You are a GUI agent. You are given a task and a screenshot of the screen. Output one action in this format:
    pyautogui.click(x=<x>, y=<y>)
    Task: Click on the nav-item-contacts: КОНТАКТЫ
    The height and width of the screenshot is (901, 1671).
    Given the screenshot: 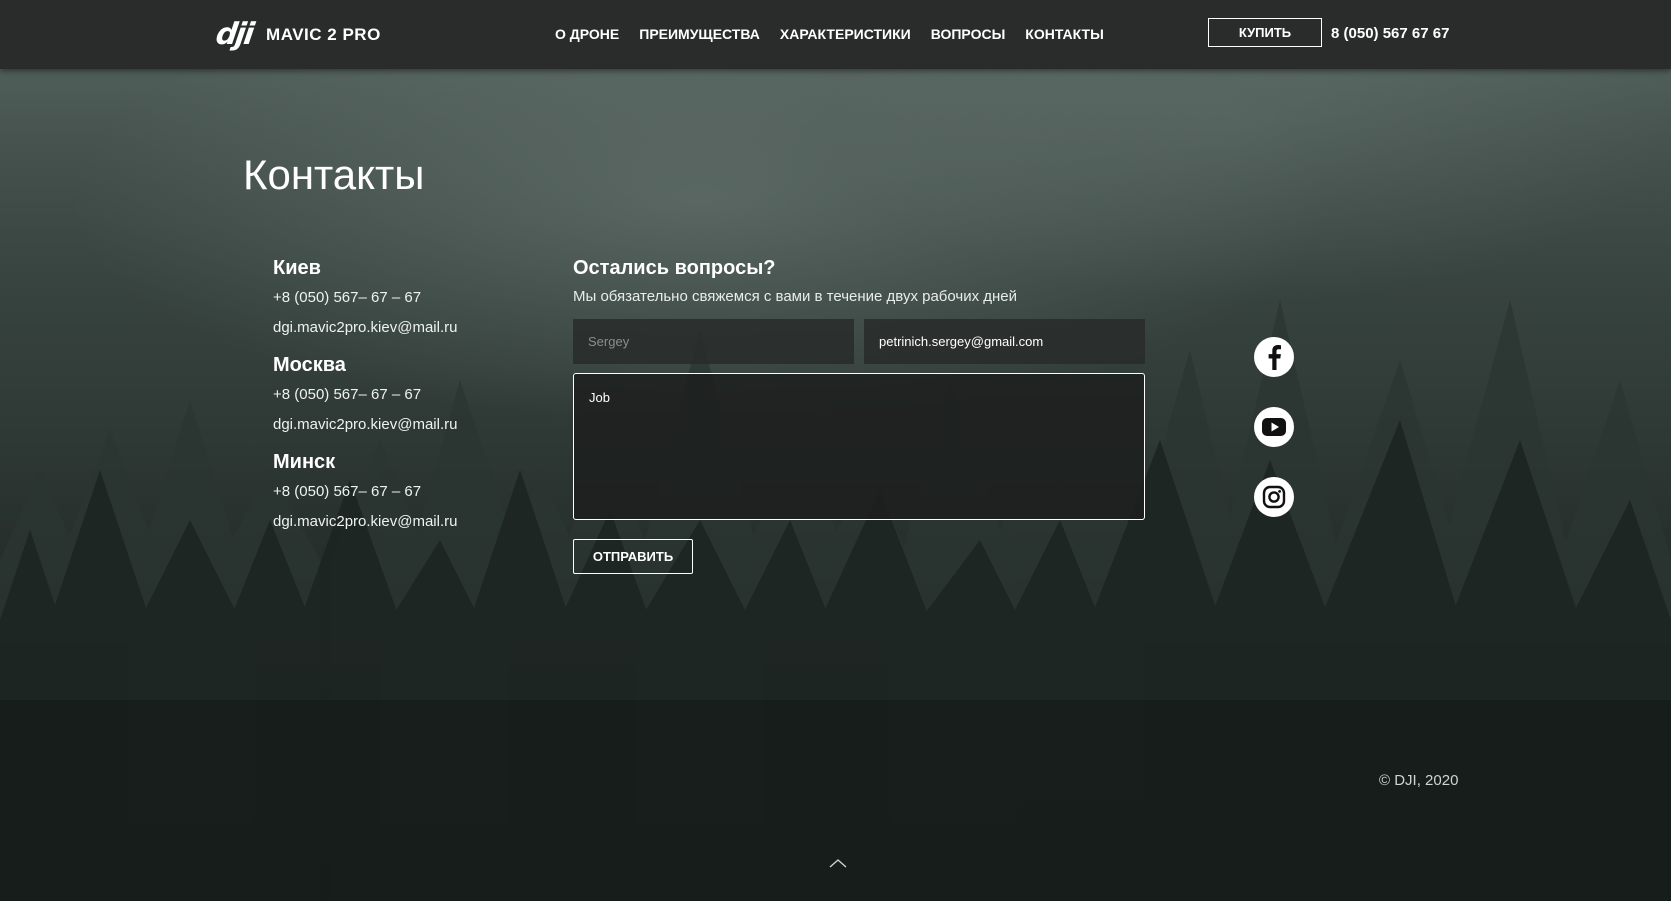 What is the action you would take?
    pyautogui.click(x=1064, y=34)
    